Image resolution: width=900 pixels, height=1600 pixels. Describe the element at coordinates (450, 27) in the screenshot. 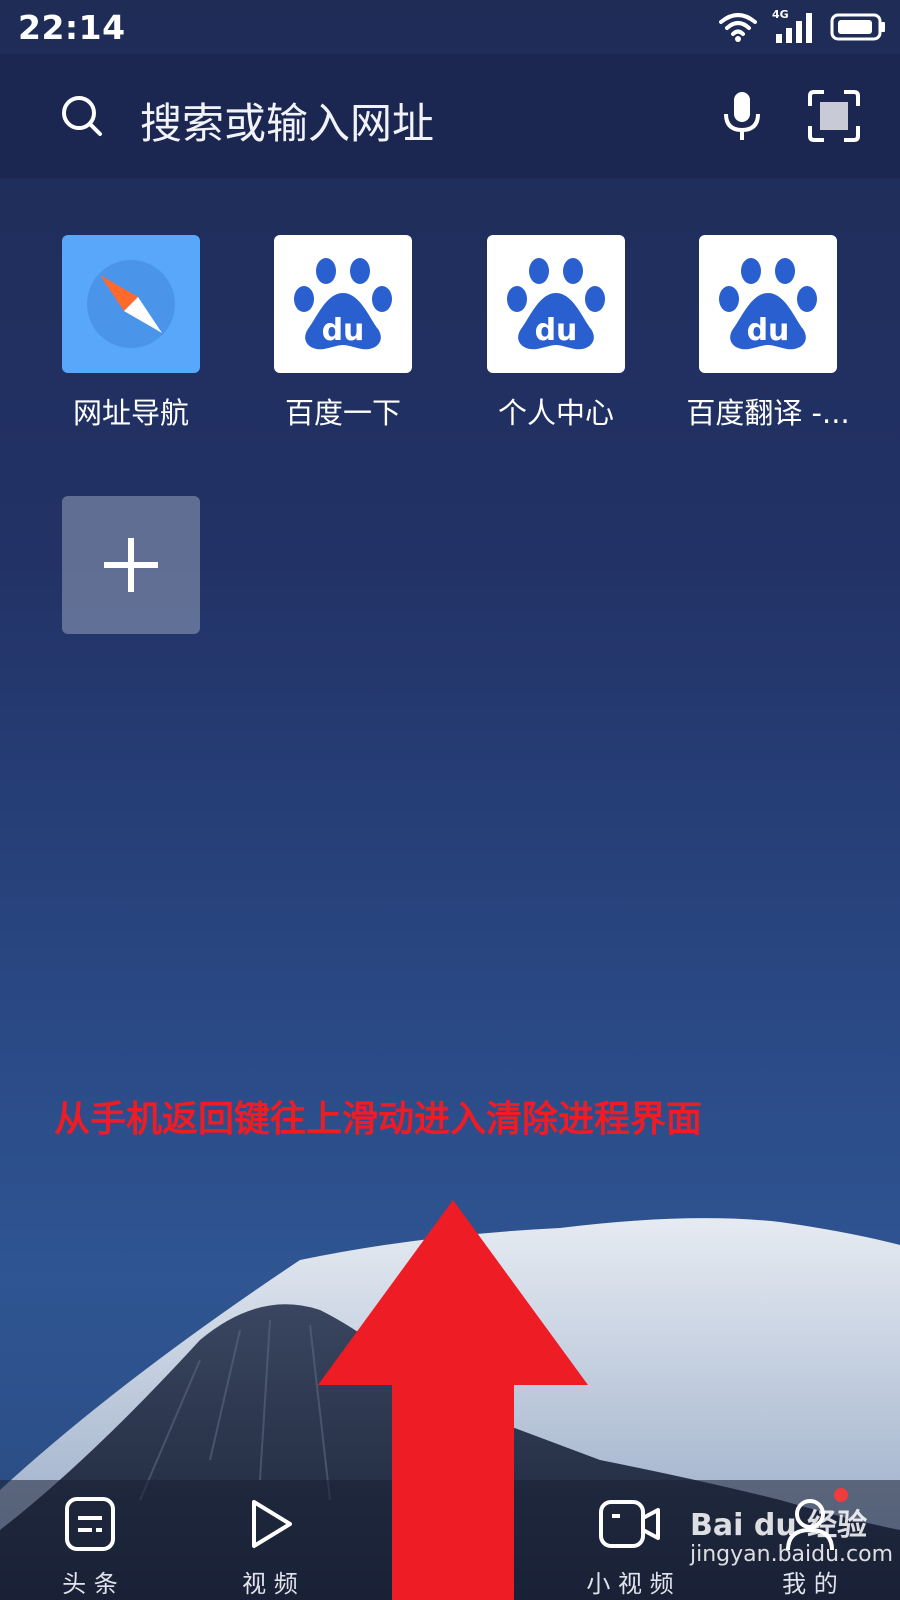

I see `status-bar: 22:14 4G` at that location.